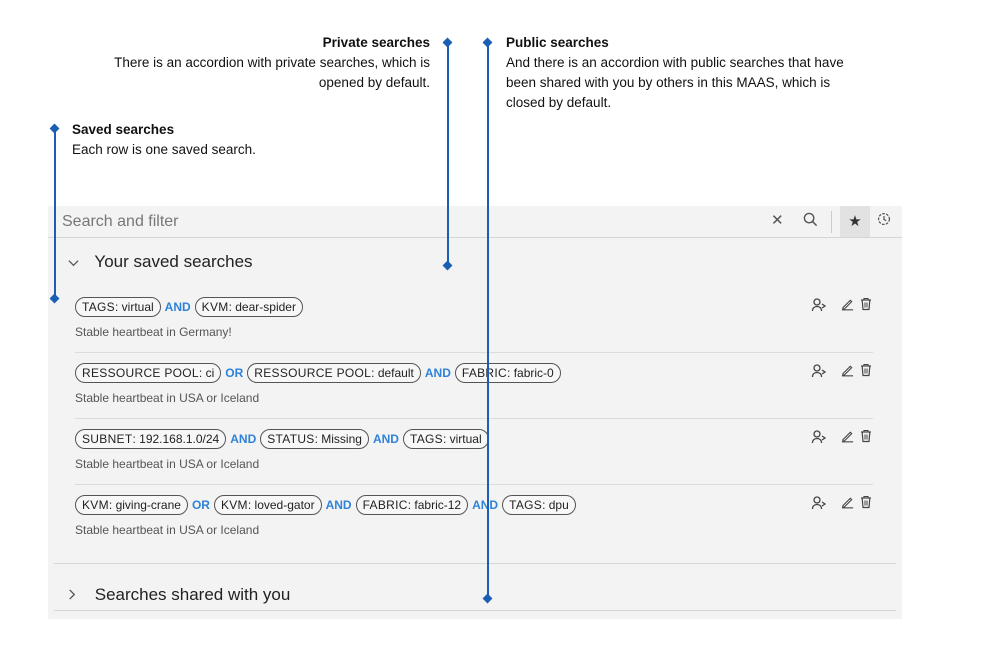  What do you see at coordinates (265, 307) in the screenshot?
I see `filter-chip-value: dear-spider` at bounding box center [265, 307].